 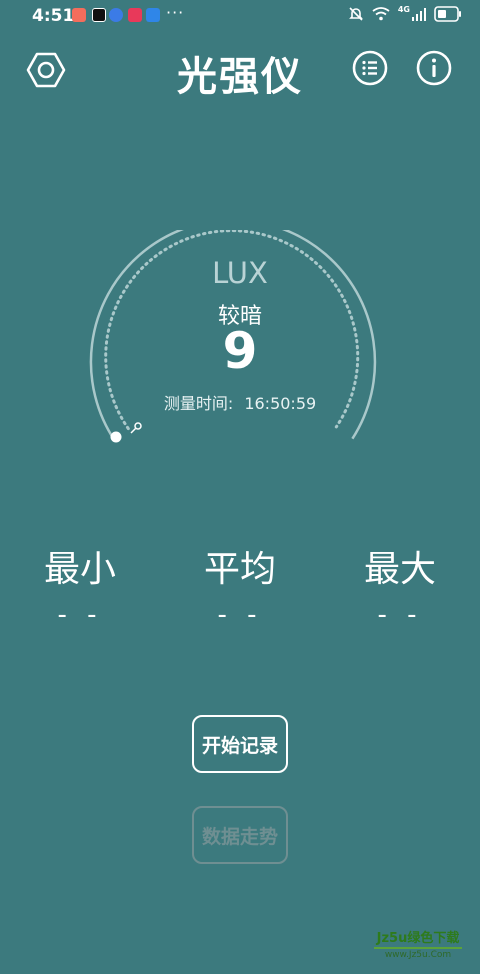 What do you see at coordinates (280, 403) in the screenshot?
I see `measure-time-value: 16:50:59` at bounding box center [280, 403].